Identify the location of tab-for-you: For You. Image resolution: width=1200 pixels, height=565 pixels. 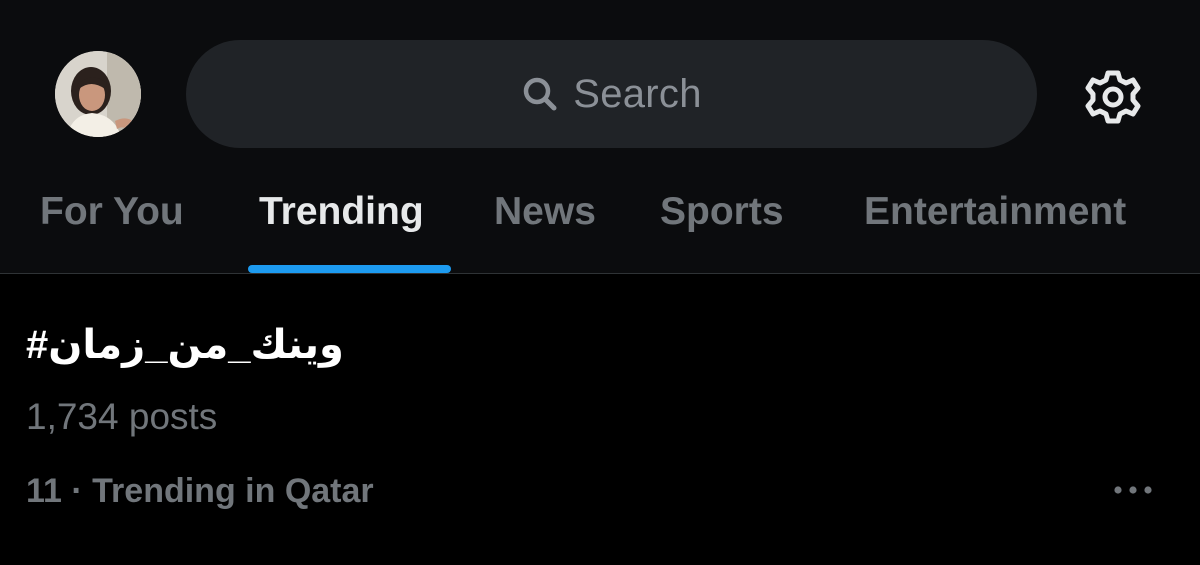
(112, 212).